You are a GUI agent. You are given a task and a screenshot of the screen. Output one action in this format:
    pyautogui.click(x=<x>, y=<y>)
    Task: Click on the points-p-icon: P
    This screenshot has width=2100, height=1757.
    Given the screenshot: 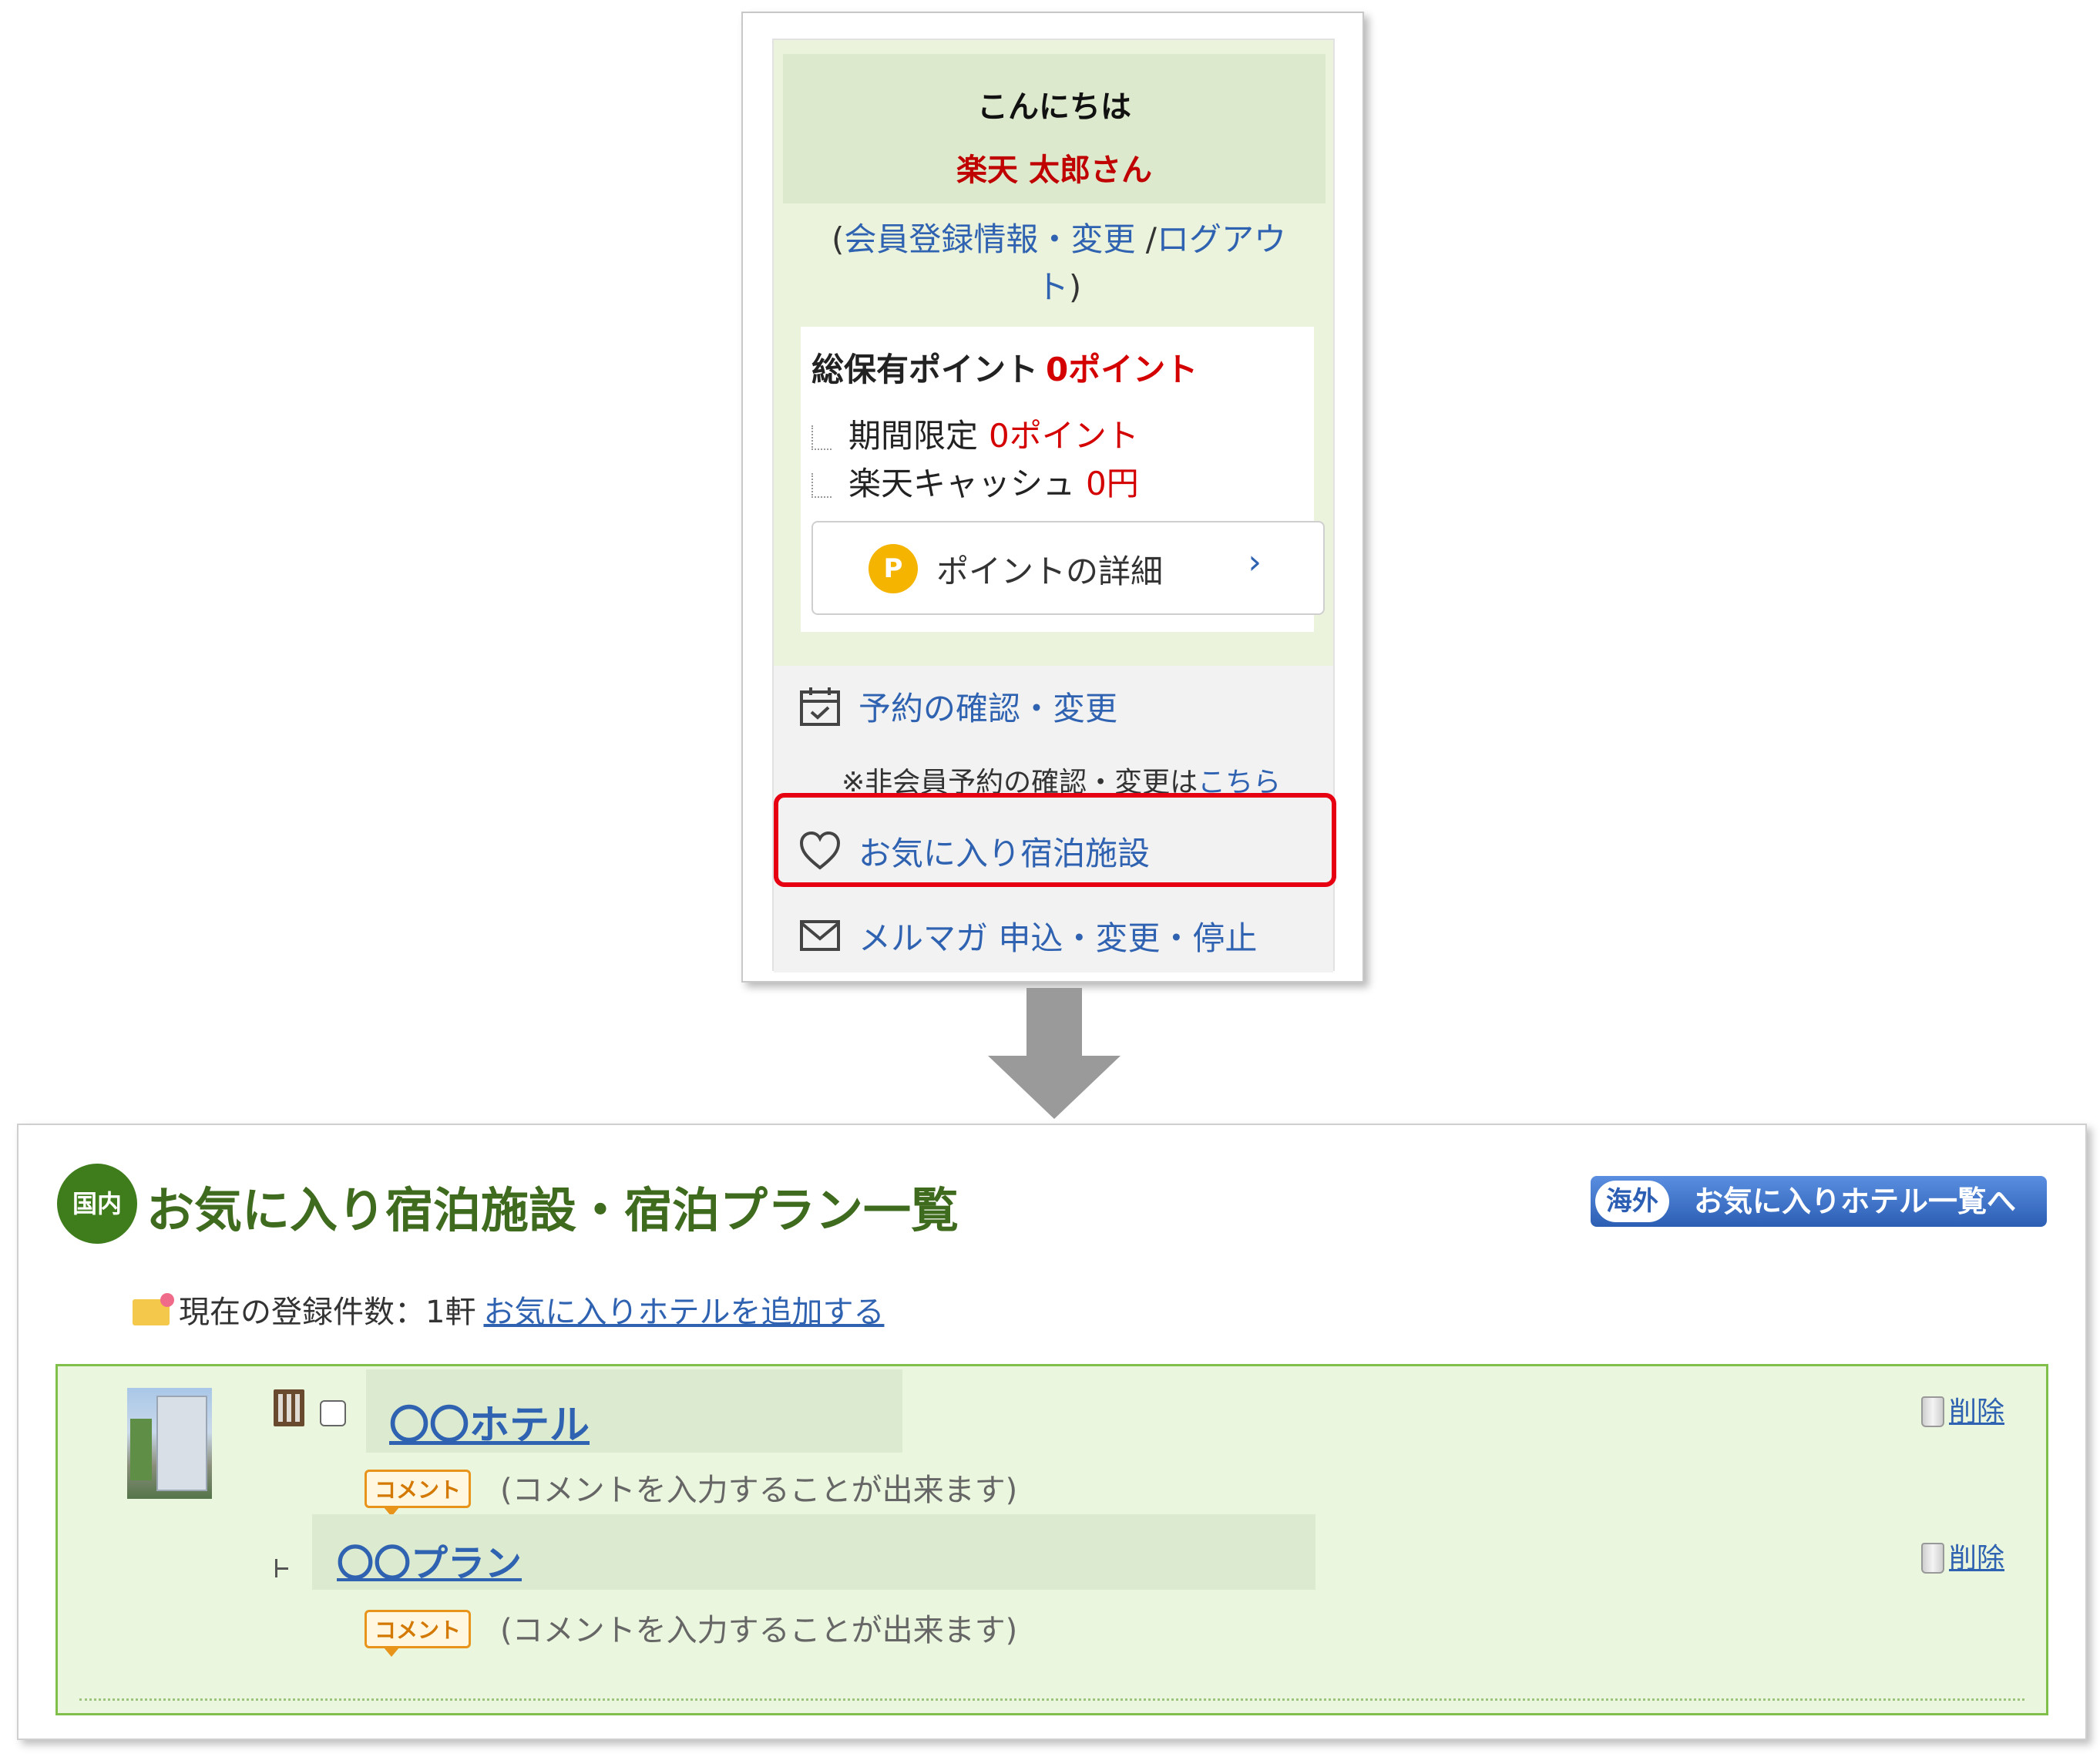 What is the action you would take?
    pyautogui.click(x=893, y=569)
    